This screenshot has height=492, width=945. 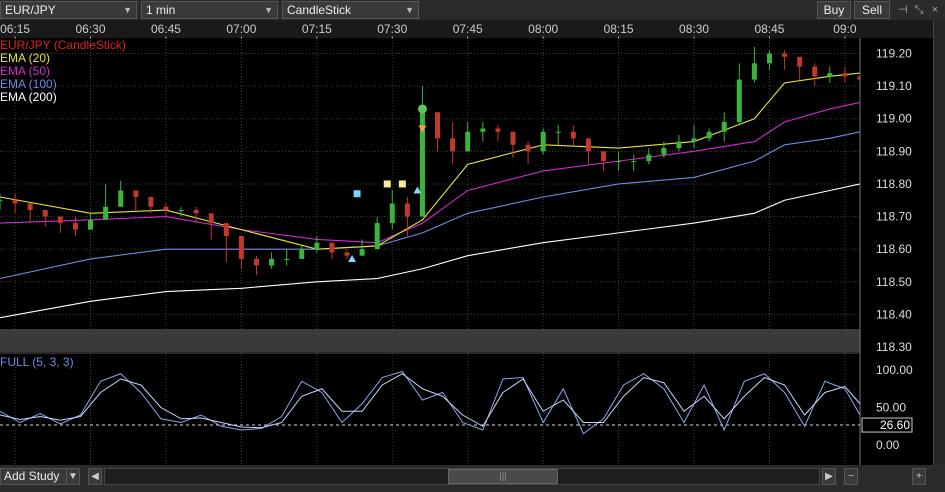 I want to click on stoch-y-tick-label: 50.00, so click(x=891, y=408).